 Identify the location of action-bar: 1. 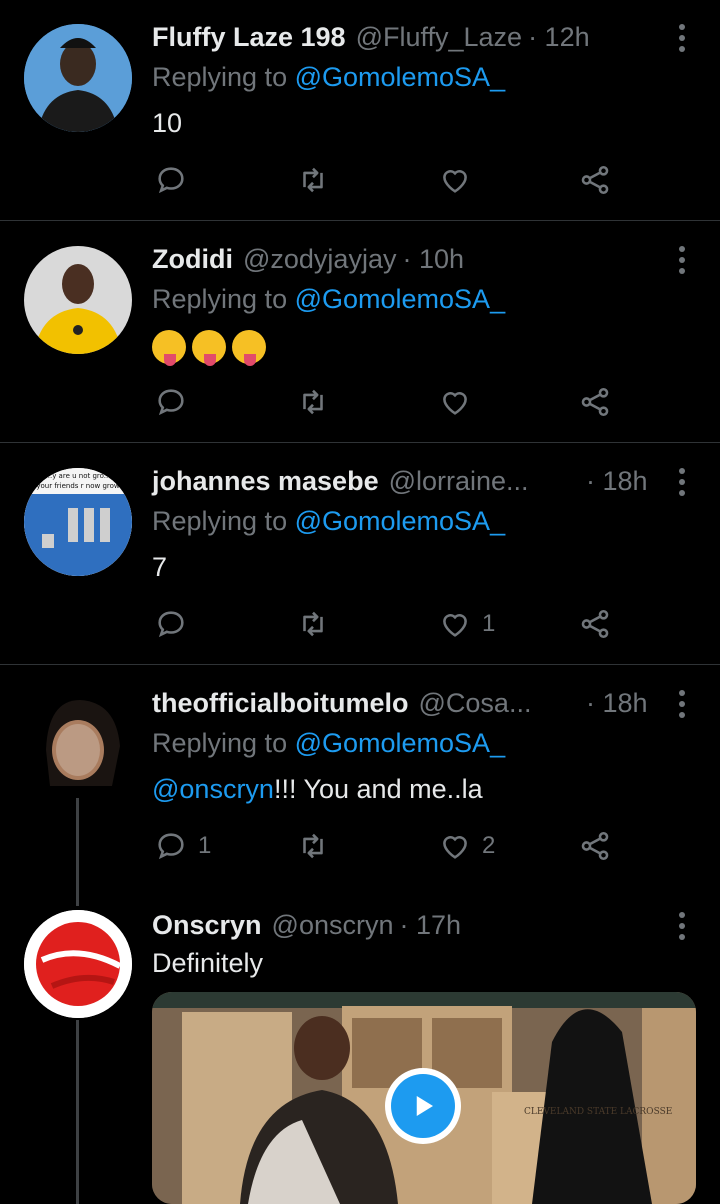
(392, 624).